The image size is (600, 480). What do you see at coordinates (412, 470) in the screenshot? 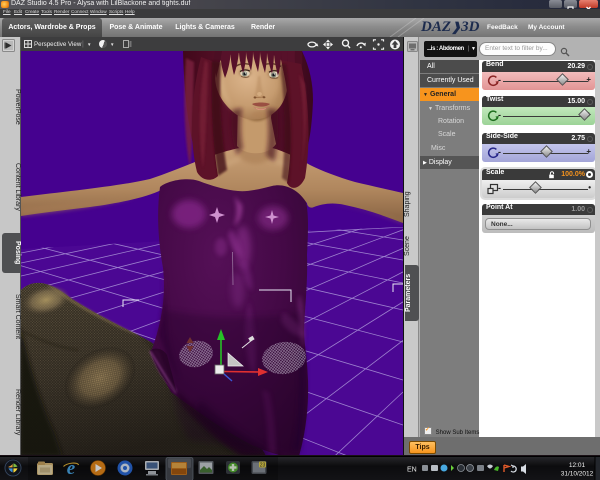
I see `svg-text: EN` at bounding box center [412, 470].